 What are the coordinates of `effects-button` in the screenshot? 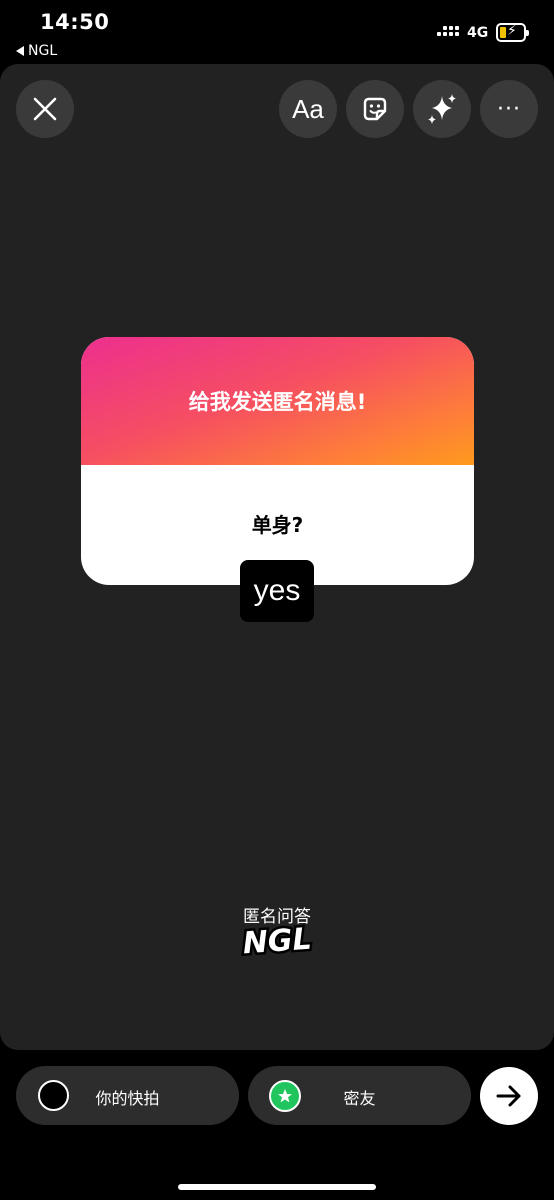 It's located at (442, 109).